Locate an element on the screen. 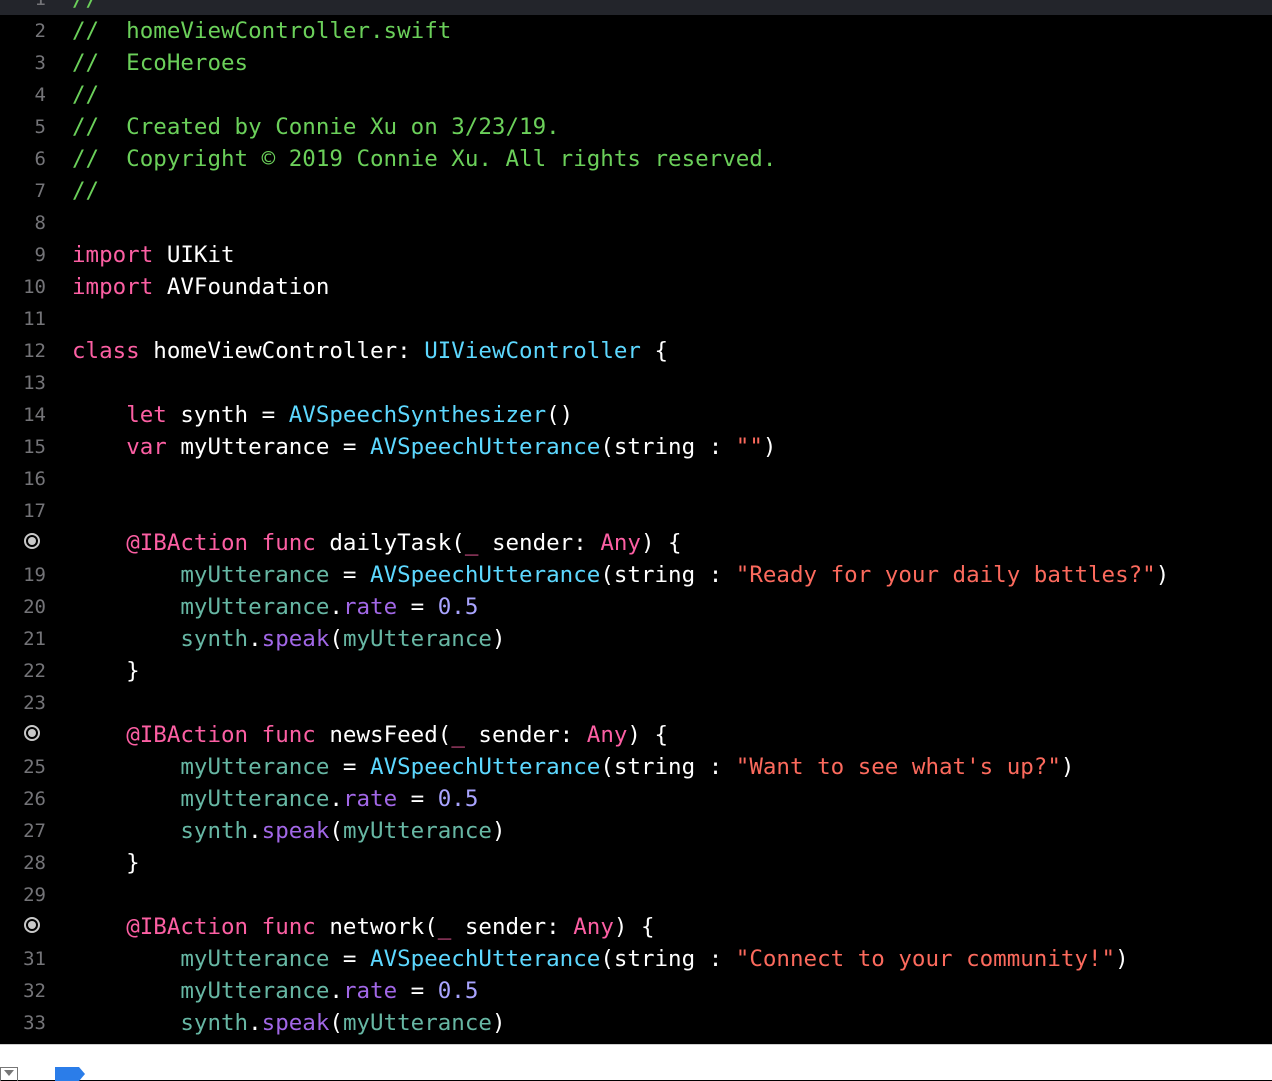  code-line: 16 is located at coordinates (636, 479).